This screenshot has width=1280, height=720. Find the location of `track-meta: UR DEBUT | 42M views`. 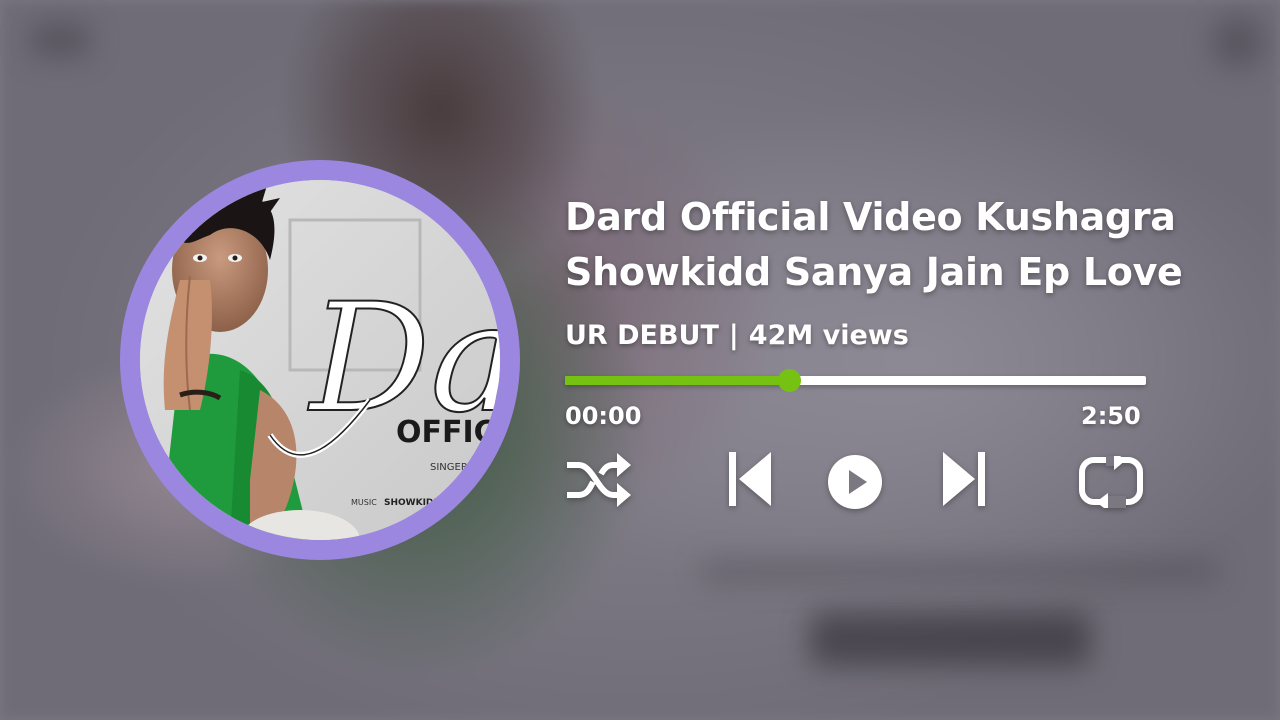

track-meta: UR DEBUT | 42M views is located at coordinates (737, 335).